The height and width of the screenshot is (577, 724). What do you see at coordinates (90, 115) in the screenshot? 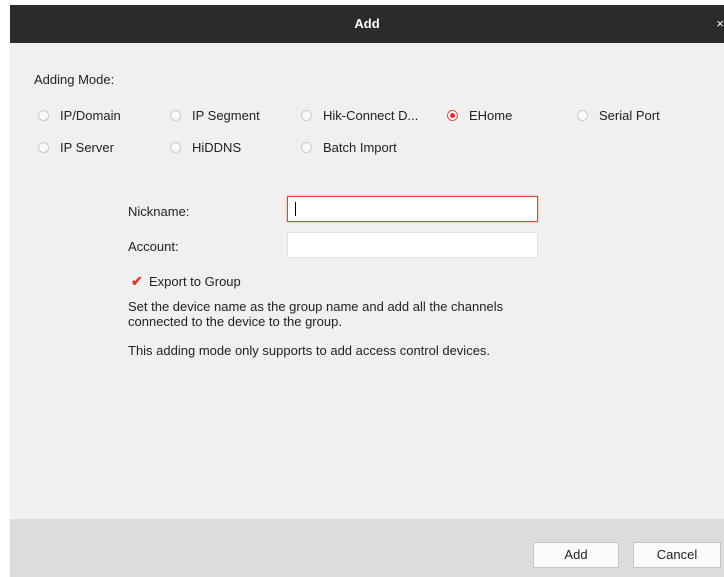
I see `radio-label: IP/Domain` at bounding box center [90, 115].